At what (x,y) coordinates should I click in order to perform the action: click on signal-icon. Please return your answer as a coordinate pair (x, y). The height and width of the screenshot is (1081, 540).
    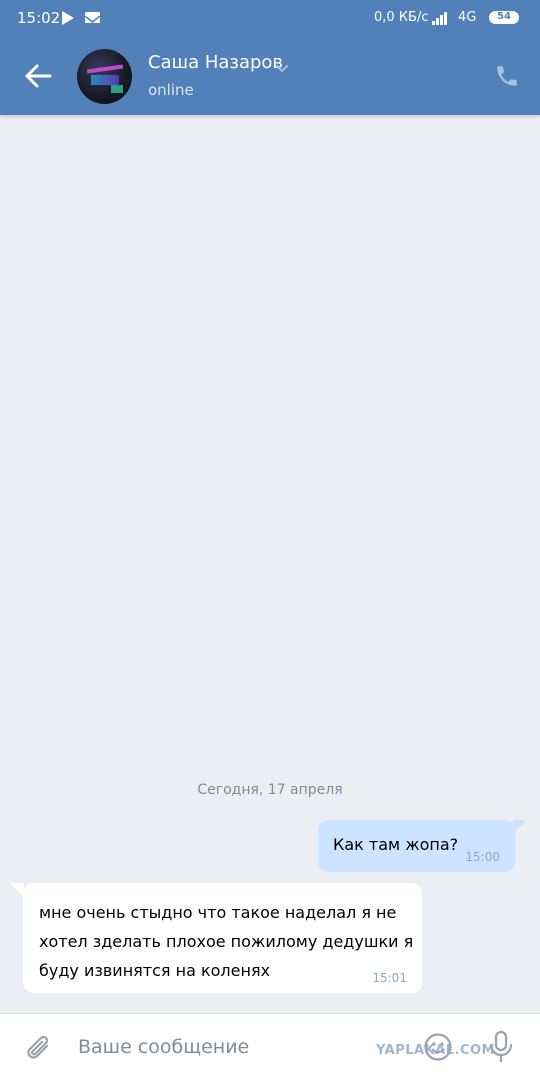
    Looking at the image, I should click on (442, 17).